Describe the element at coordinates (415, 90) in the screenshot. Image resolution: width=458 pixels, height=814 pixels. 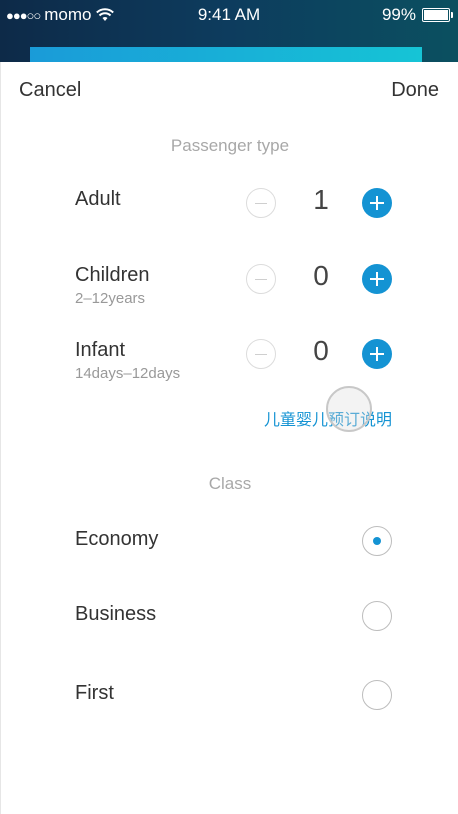
I see `done-button: Done` at that location.